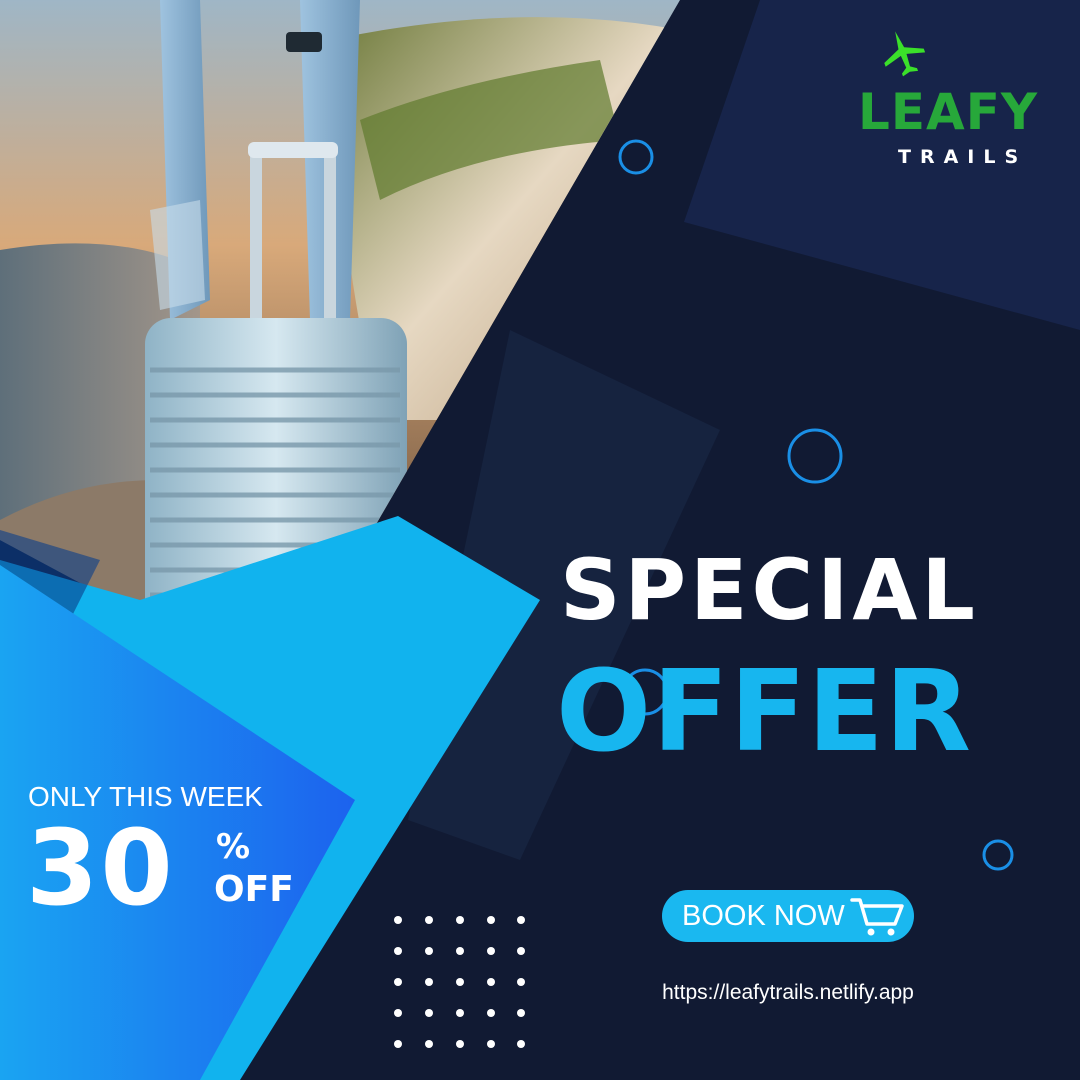  Describe the element at coordinates (100, 868) in the screenshot. I see `discount-value: 30` at that location.